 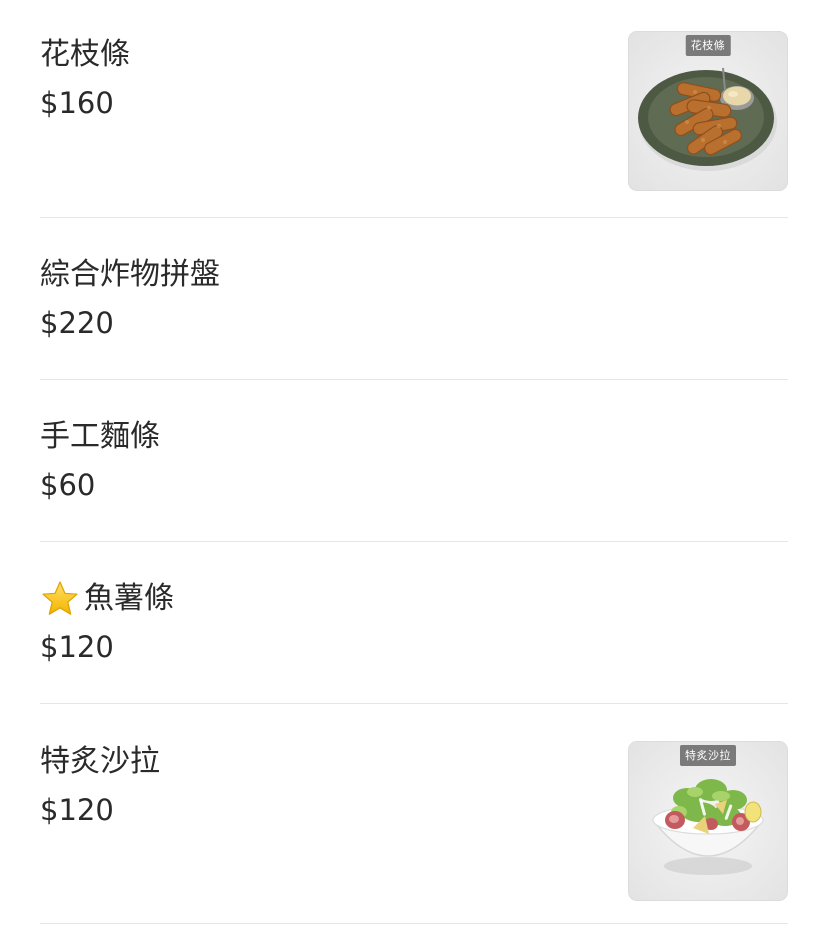 I want to click on item-name: 花枝條, so click(x=85, y=55).